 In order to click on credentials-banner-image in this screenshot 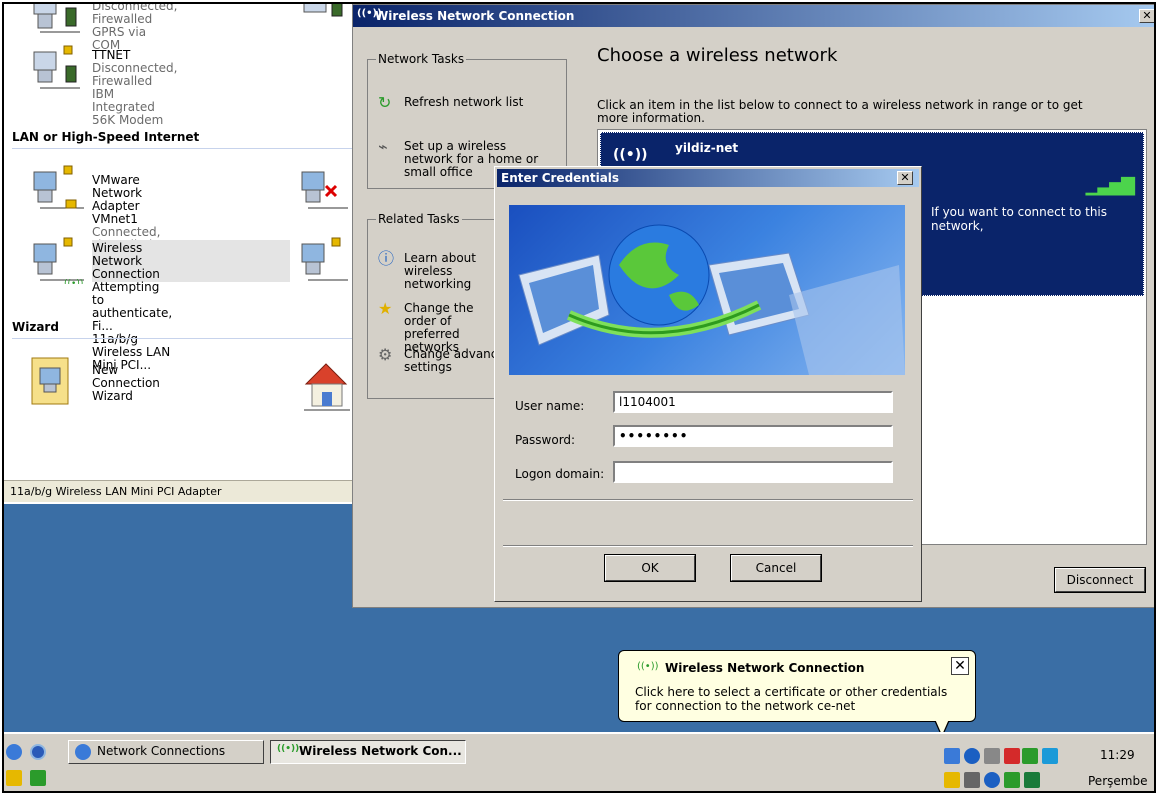, I will do `click(707, 290)`.